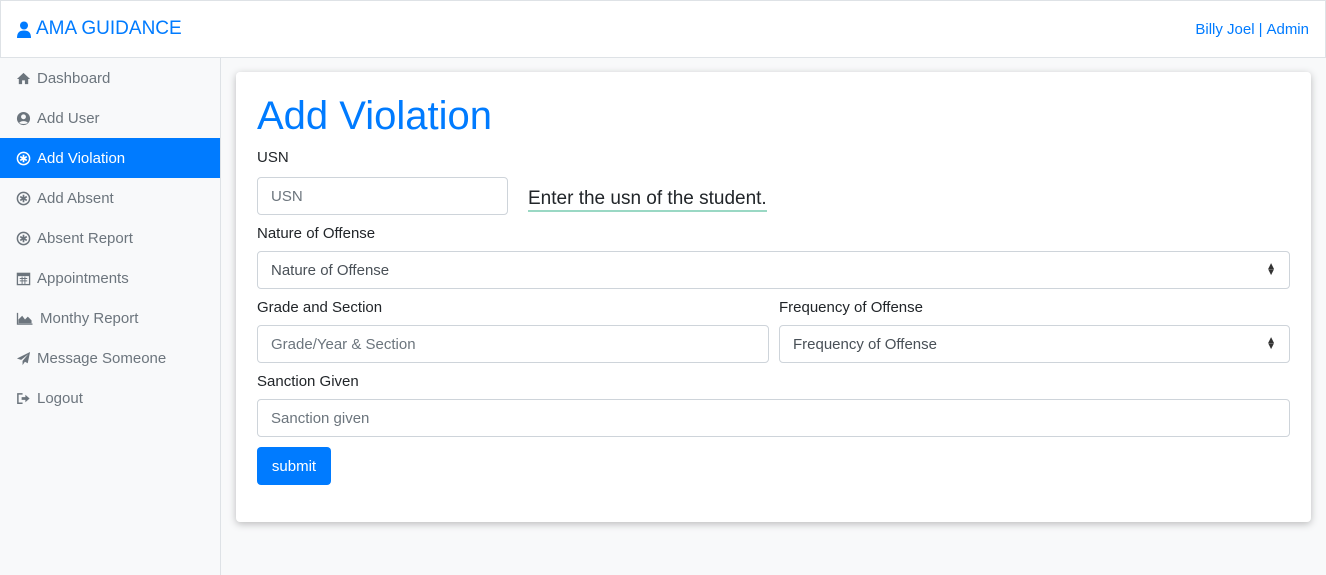 The height and width of the screenshot is (575, 1326). What do you see at coordinates (24, 29) in the screenshot?
I see `user-icon` at bounding box center [24, 29].